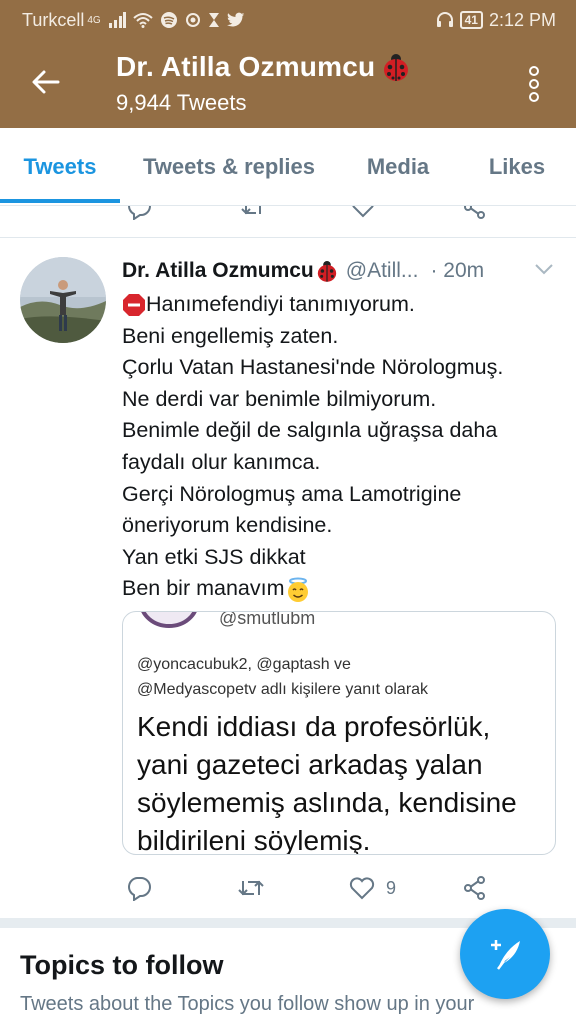 Image resolution: width=576 pixels, height=1024 pixels. What do you see at coordinates (288, 217) in the screenshot?
I see `previous-tweet-actions` at bounding box center [288, 217].